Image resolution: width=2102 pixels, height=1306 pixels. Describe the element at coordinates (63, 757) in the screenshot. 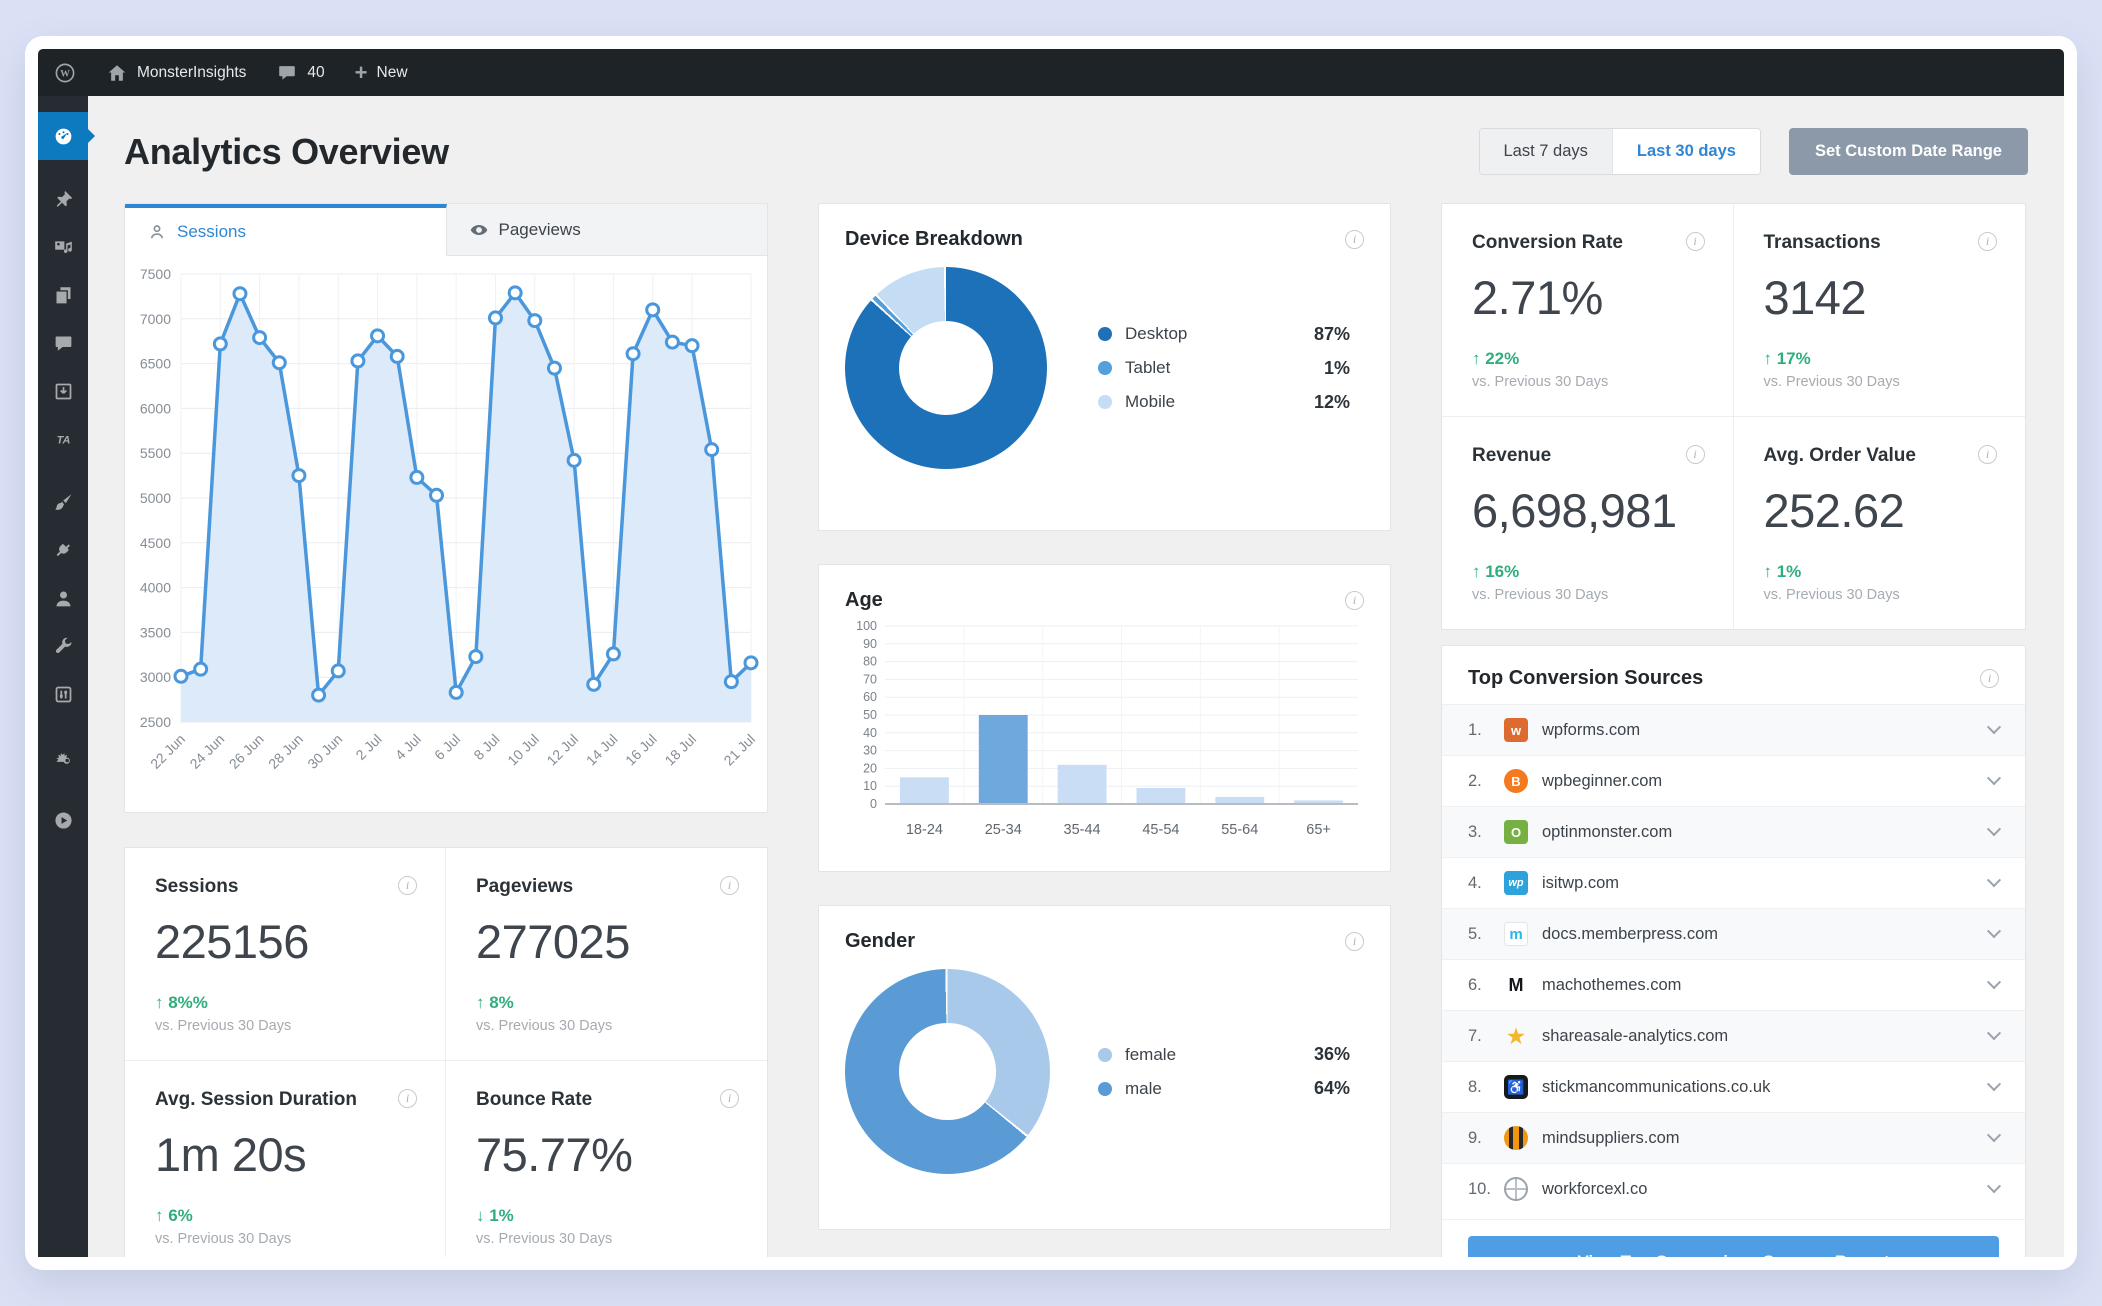

I see `sidebar-item-creature-plugin` at that location.